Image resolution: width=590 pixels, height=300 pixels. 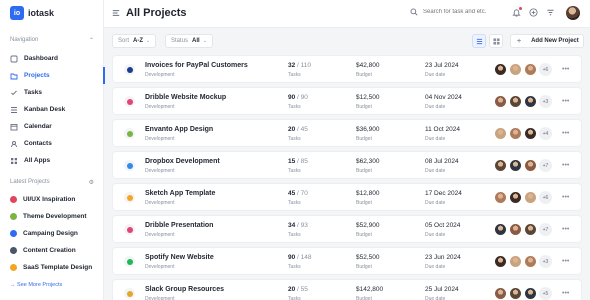 I want to click on status-select: Status All ⌄, so click(x=189, y=41).